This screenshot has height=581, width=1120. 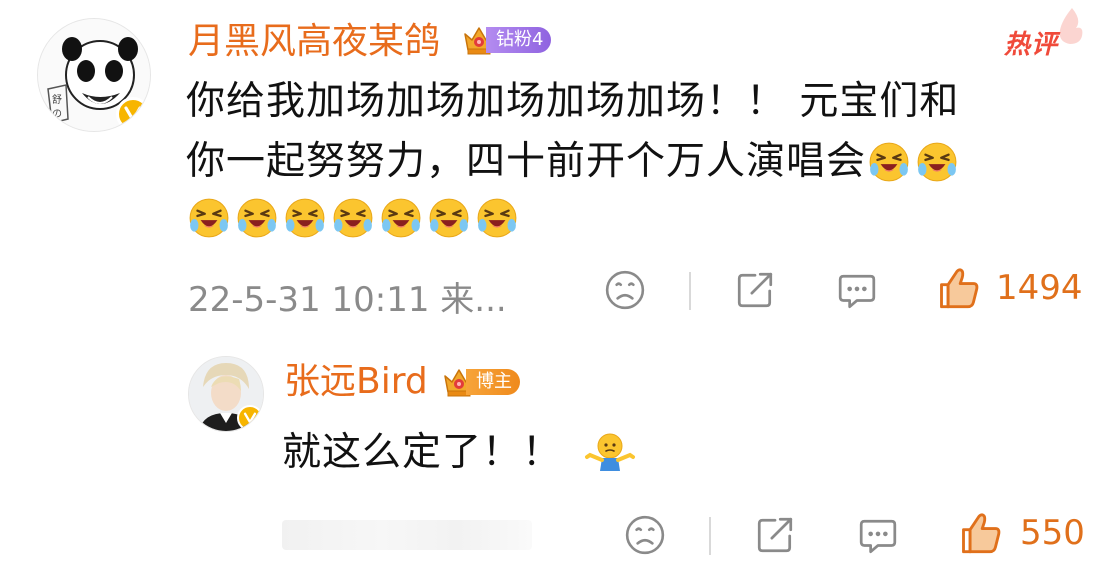 I want to click on svg-text: 舒, so click(x=57, y=99).